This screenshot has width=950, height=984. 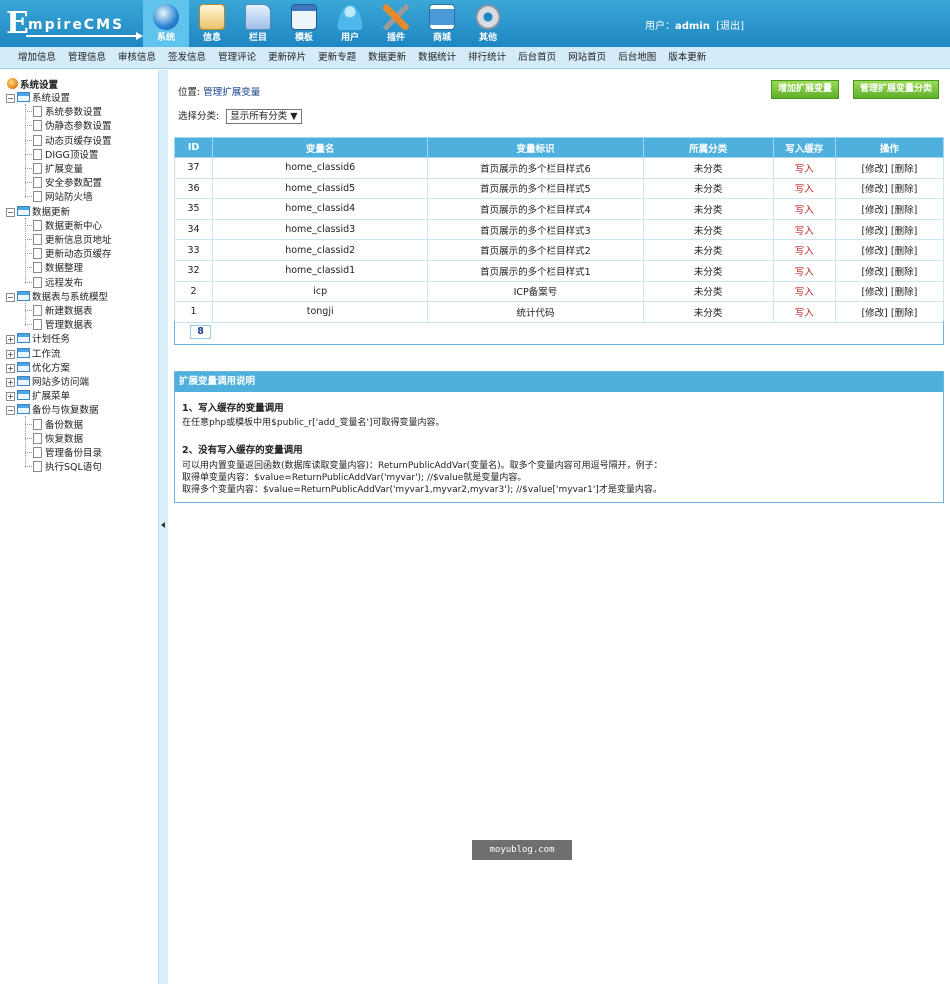 What do you see at coordinates (337, 57) in the screenshot?
I see `quick-menu-item: 更新专题` at bounding box center [337, 57].